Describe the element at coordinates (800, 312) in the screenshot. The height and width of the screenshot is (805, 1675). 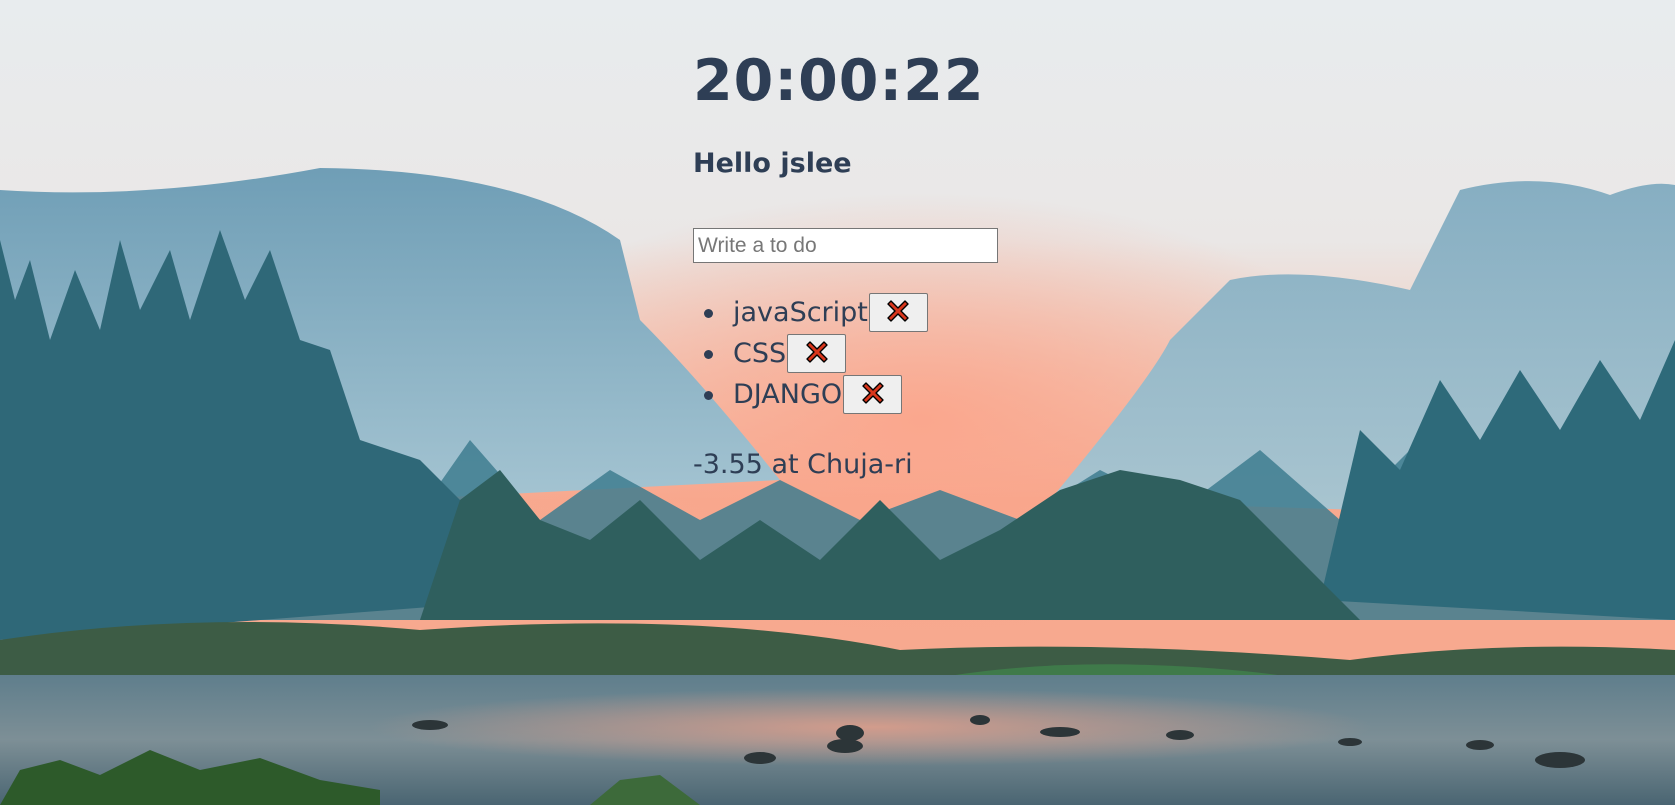
I see `todo-text: javaScript` at that location.